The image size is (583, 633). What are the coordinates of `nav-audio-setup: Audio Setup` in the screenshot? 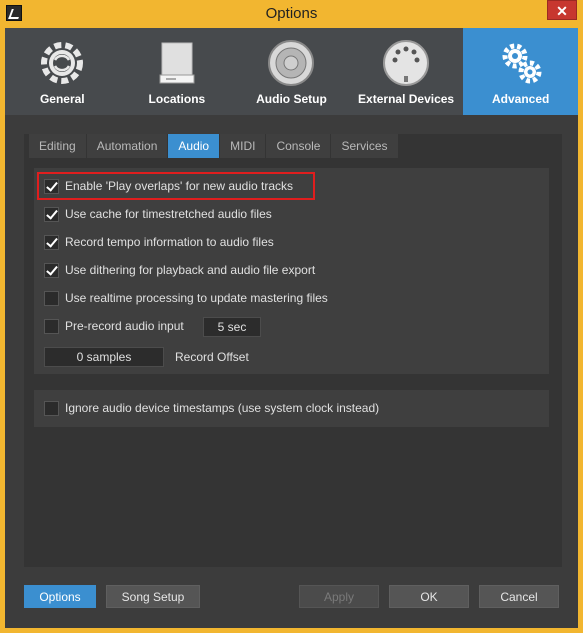 It's located at (291, 71).